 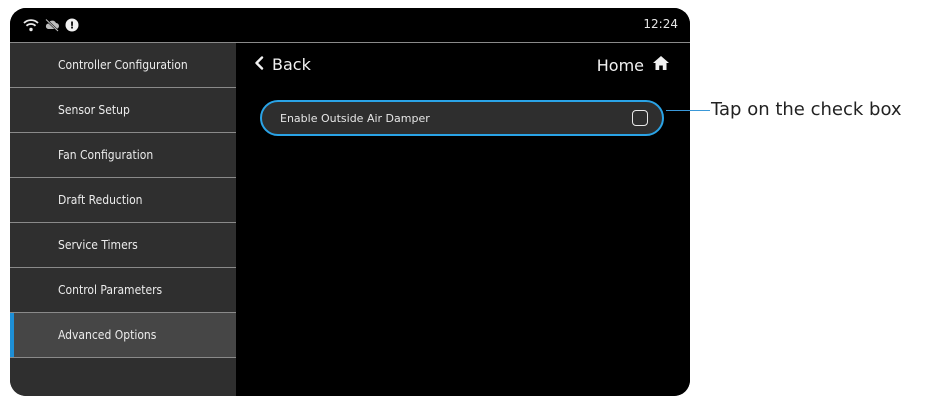 What do you see at coordinates (660, 24) in the screenshot?
I see `clock: 12:24` at bounding box center [660, 24].